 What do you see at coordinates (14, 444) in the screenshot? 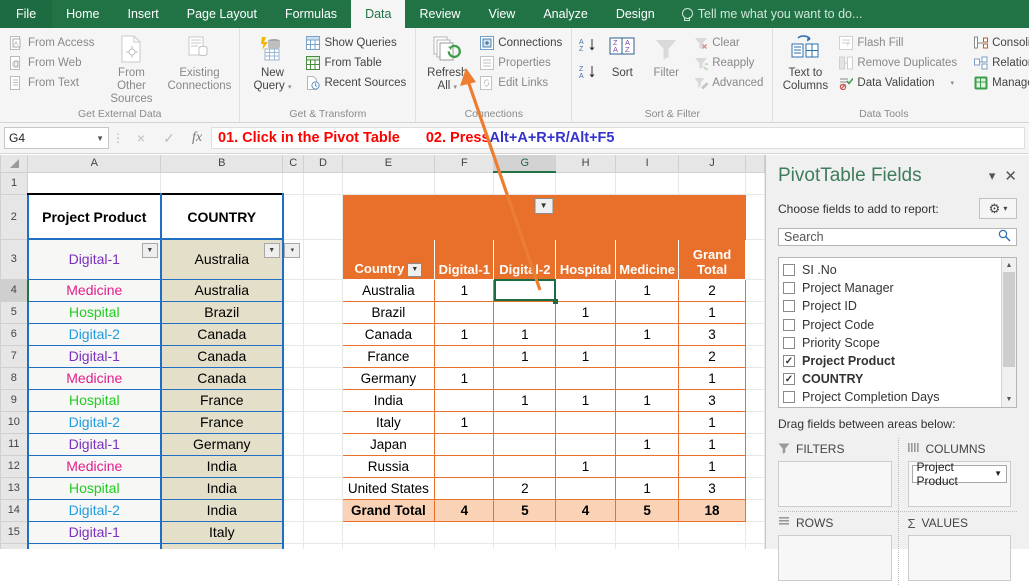
I see `row-header-11: 11` at bounding box center [14, 444].